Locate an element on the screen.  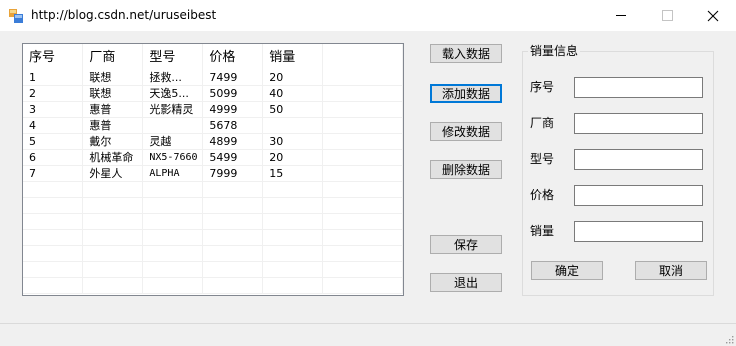
save-button: 保存 is located at coordinates (466, 244).